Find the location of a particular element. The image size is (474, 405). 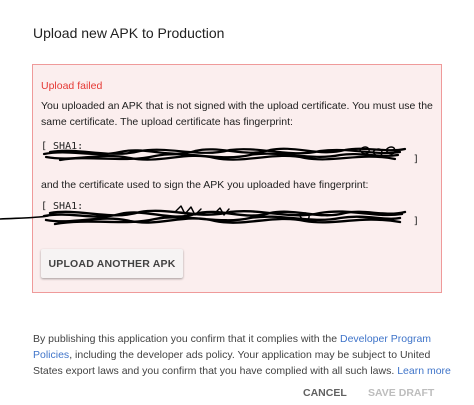

developer-program-policies-link: Developer Program is located at coordinates (385, 339).